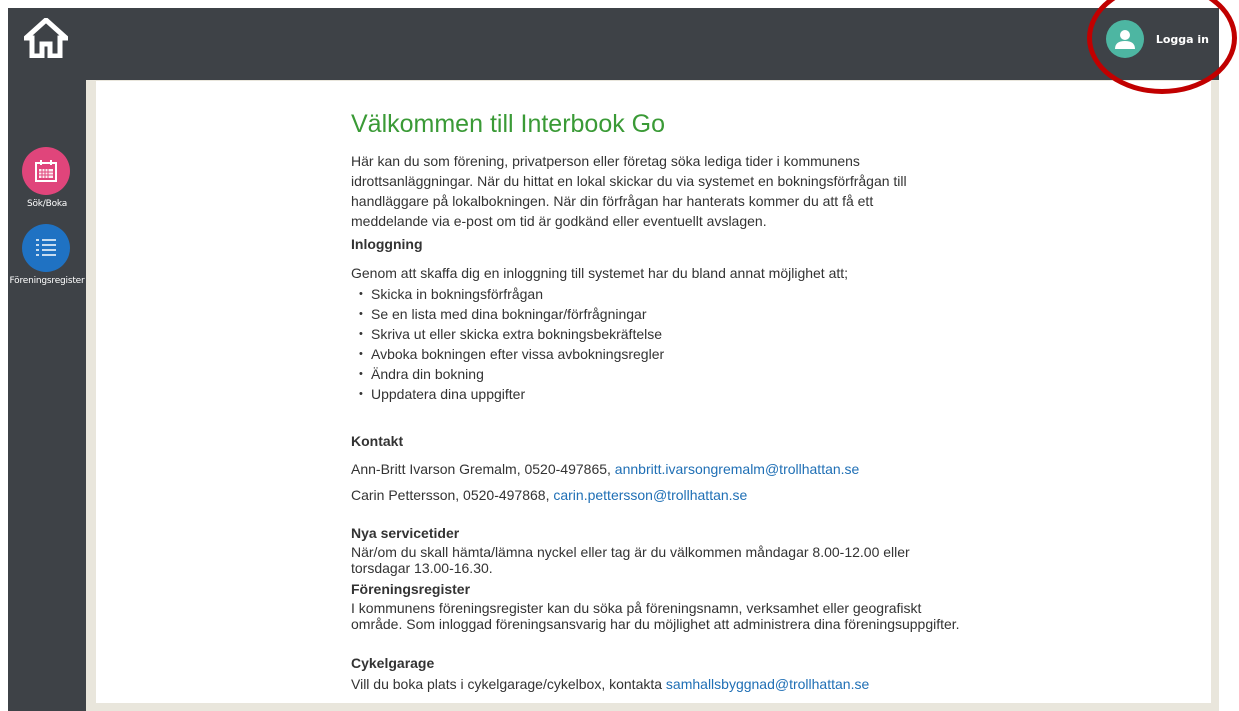 The image size is (1239, 711). What do you see at coordinates (47, 281) in the screenshot?
I see `sidebar-item-label: Föreningsregister` at bounding box center [47, 281].